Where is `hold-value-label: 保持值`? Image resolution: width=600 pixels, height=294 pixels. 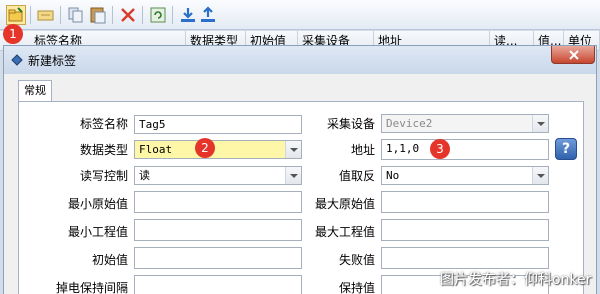
hold-value-label: 保持值 is located at coordinates (356, 287).